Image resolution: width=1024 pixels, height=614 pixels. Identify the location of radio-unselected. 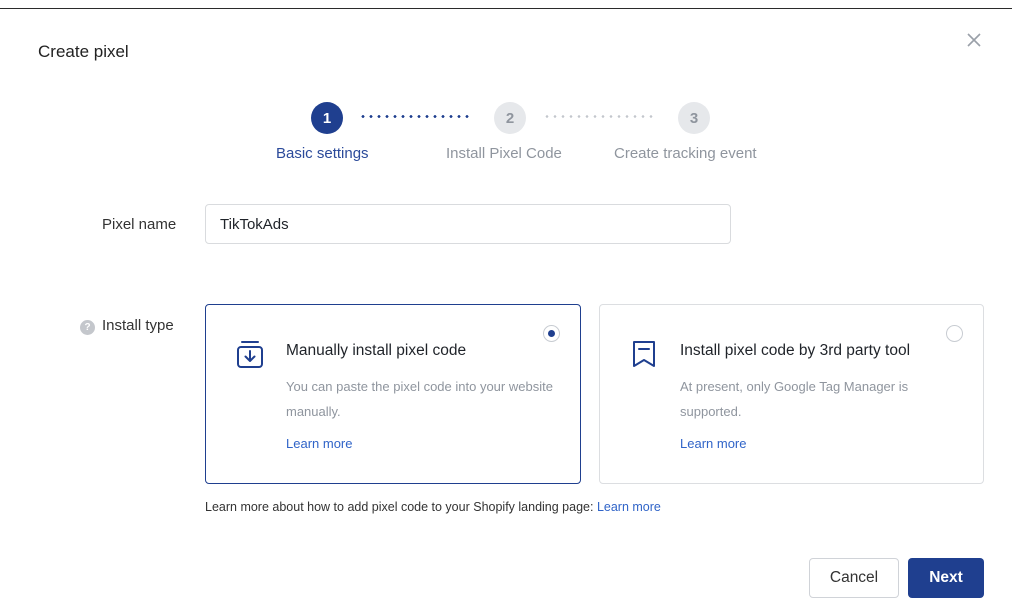
(954, 333).